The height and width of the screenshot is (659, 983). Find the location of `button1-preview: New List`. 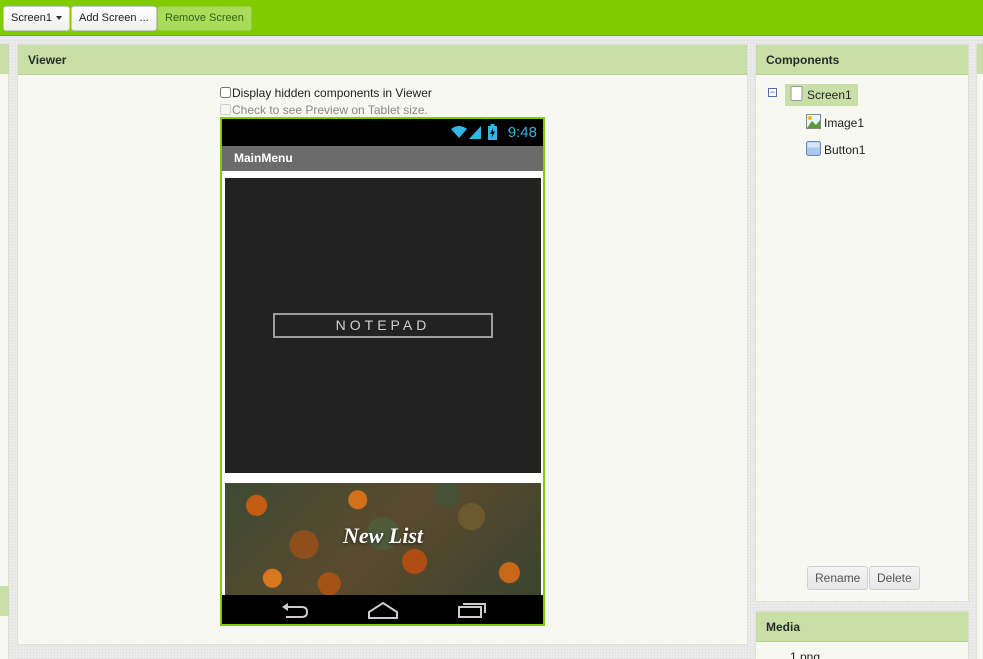

button1-preview: New List is located at coordinates (383, 539).